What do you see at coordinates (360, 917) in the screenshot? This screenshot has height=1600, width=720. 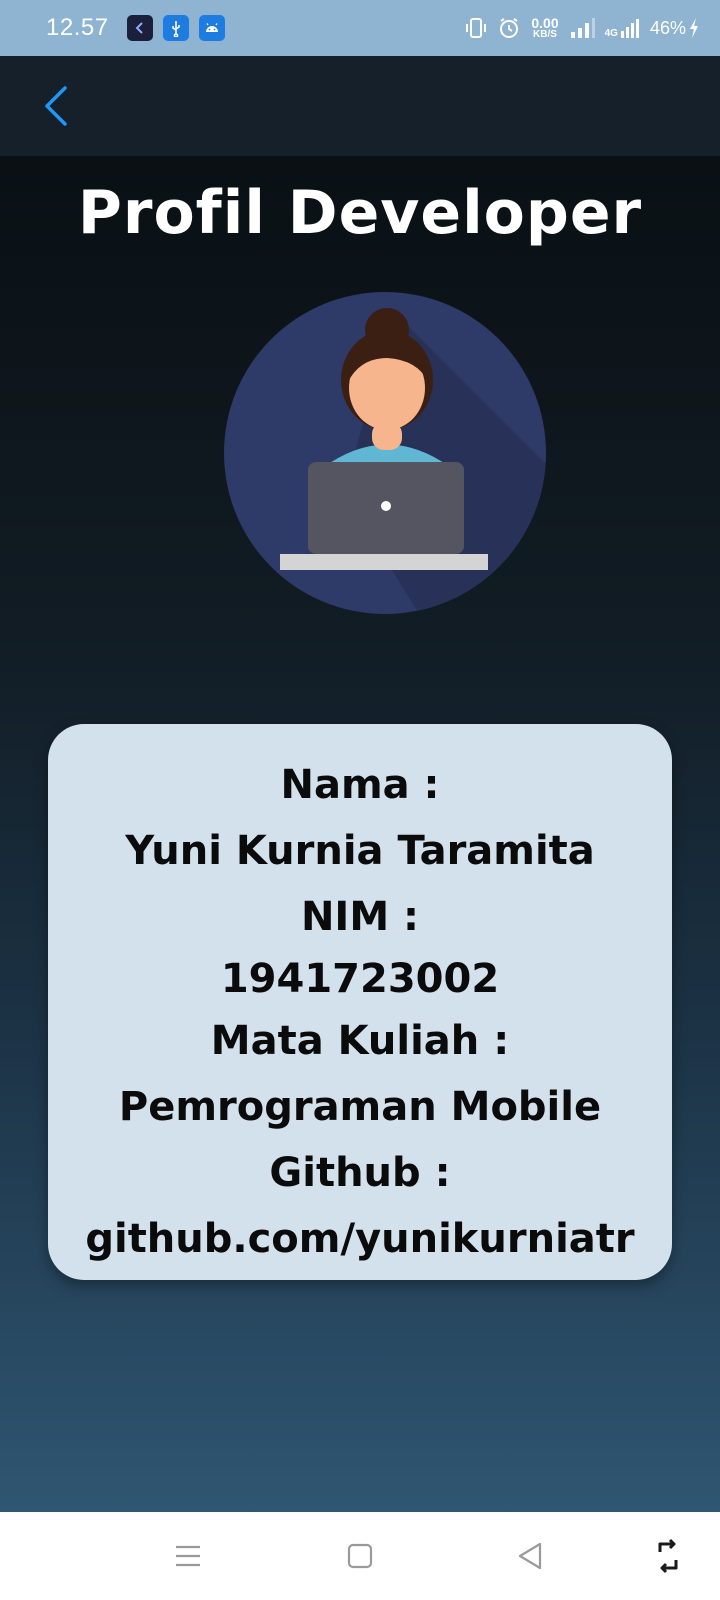 I see `nim-label: NIM :` at bounding box center [360, 917].